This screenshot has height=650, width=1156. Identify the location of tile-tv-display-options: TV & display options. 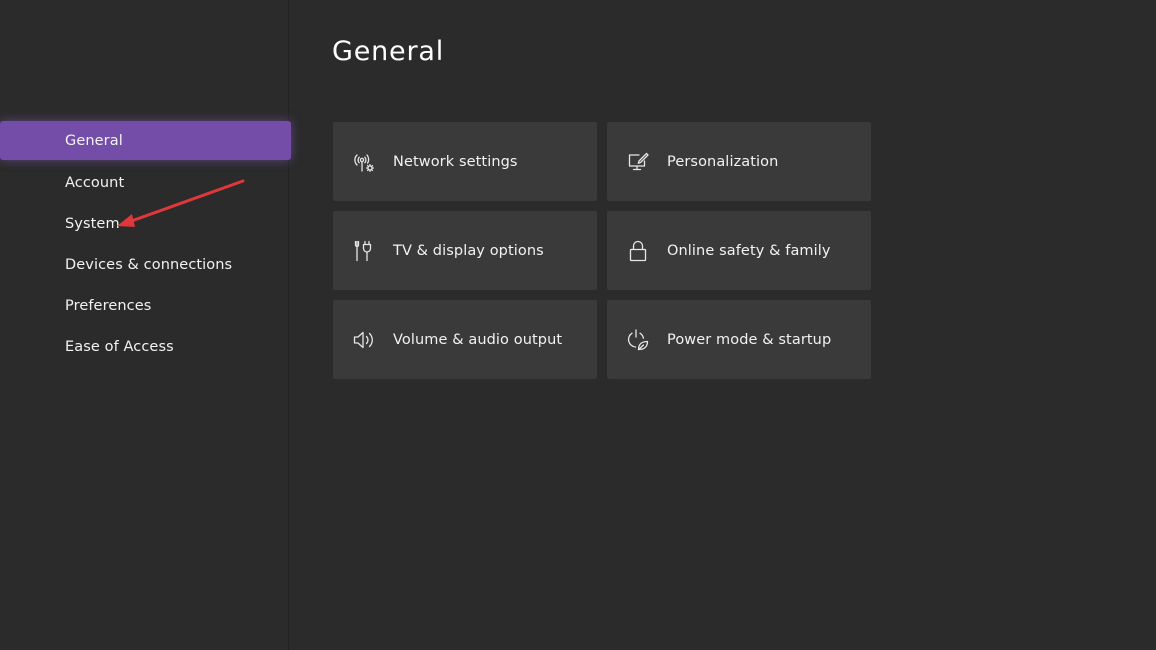
(465, 250).